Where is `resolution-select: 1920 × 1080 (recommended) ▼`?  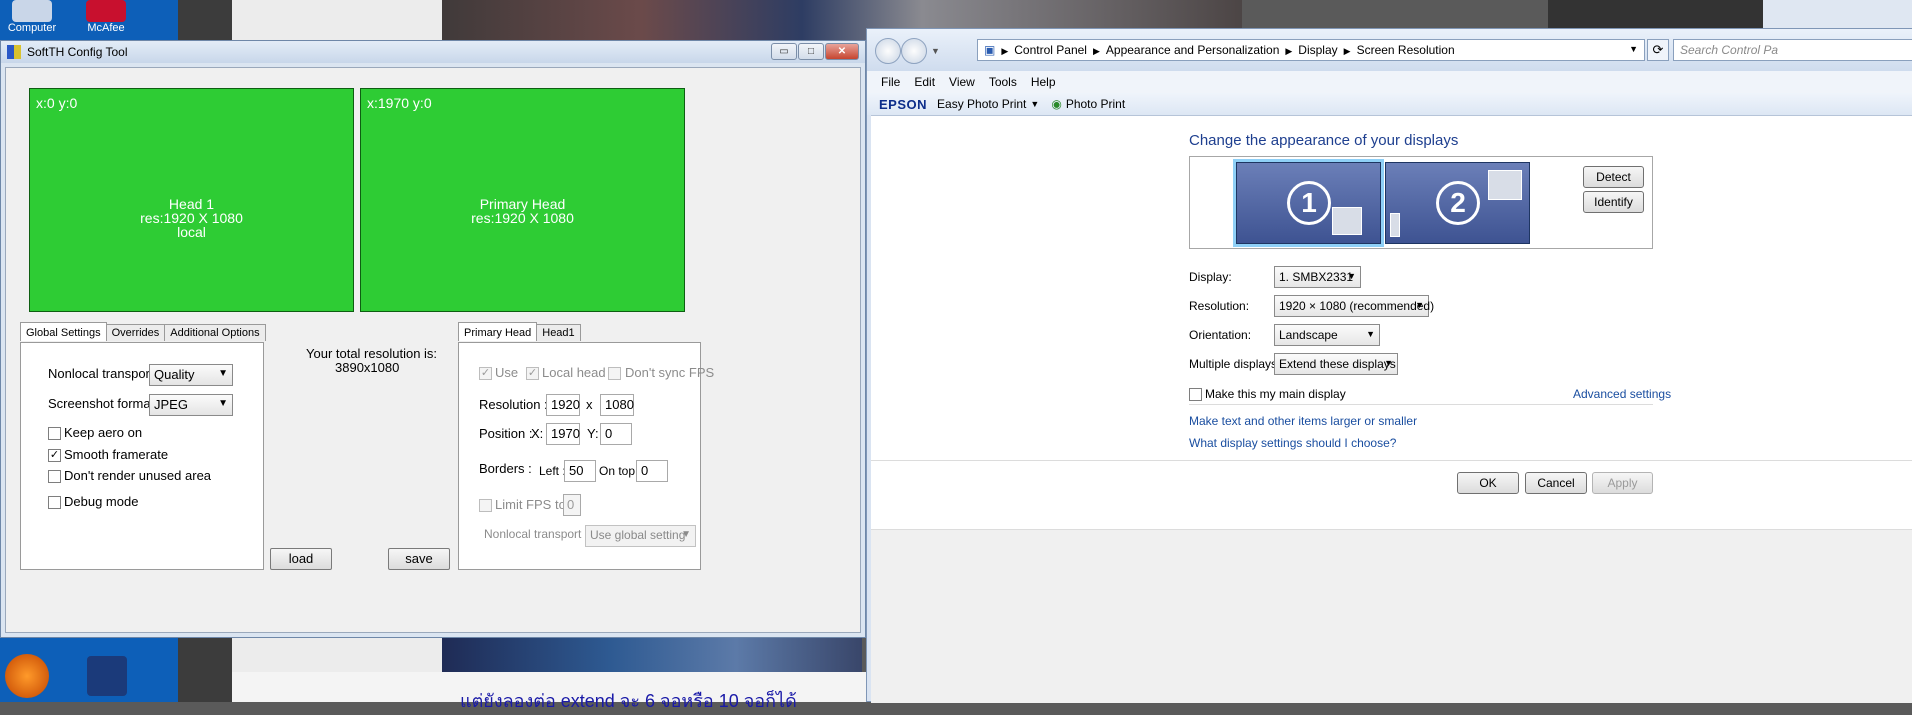
resolution-select: 1920 × 1080 (recommended) ▼ is located at coordinates (1354, 306).